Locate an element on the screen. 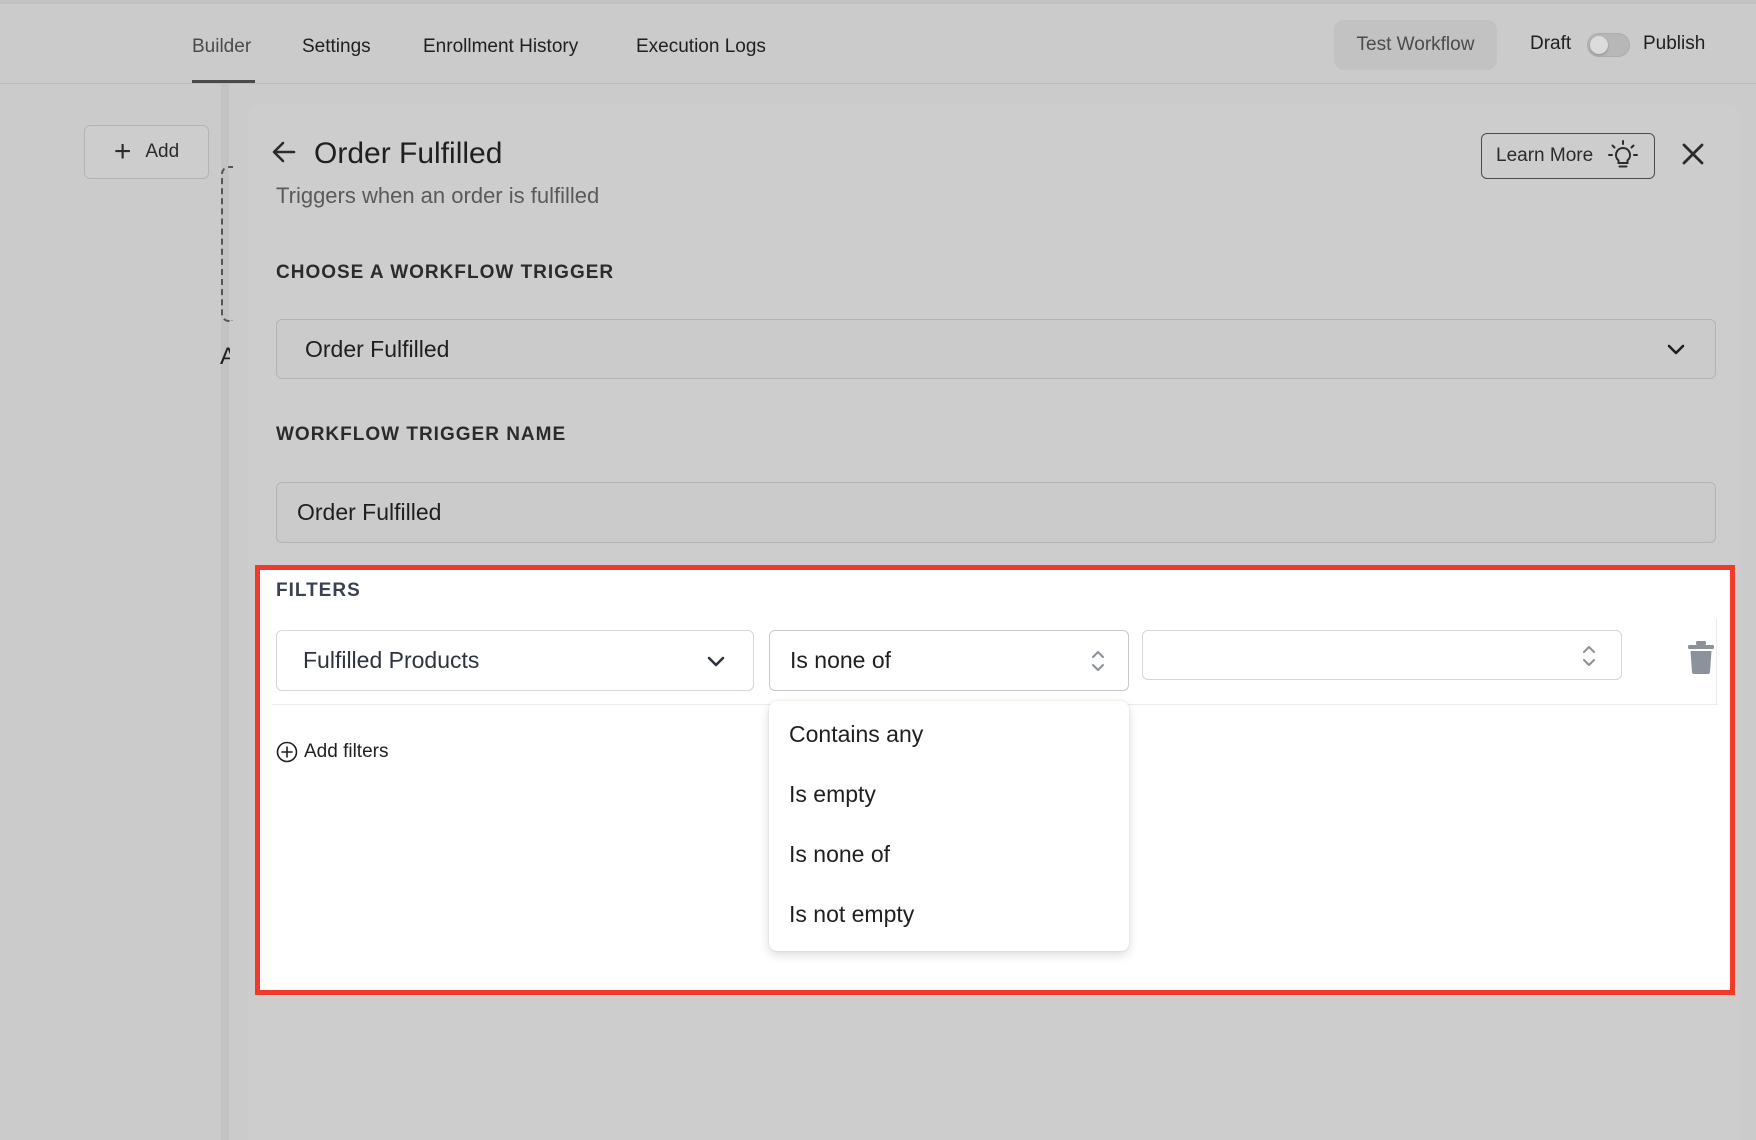  publish-label: Publish is located at coordinates (1674, 43).